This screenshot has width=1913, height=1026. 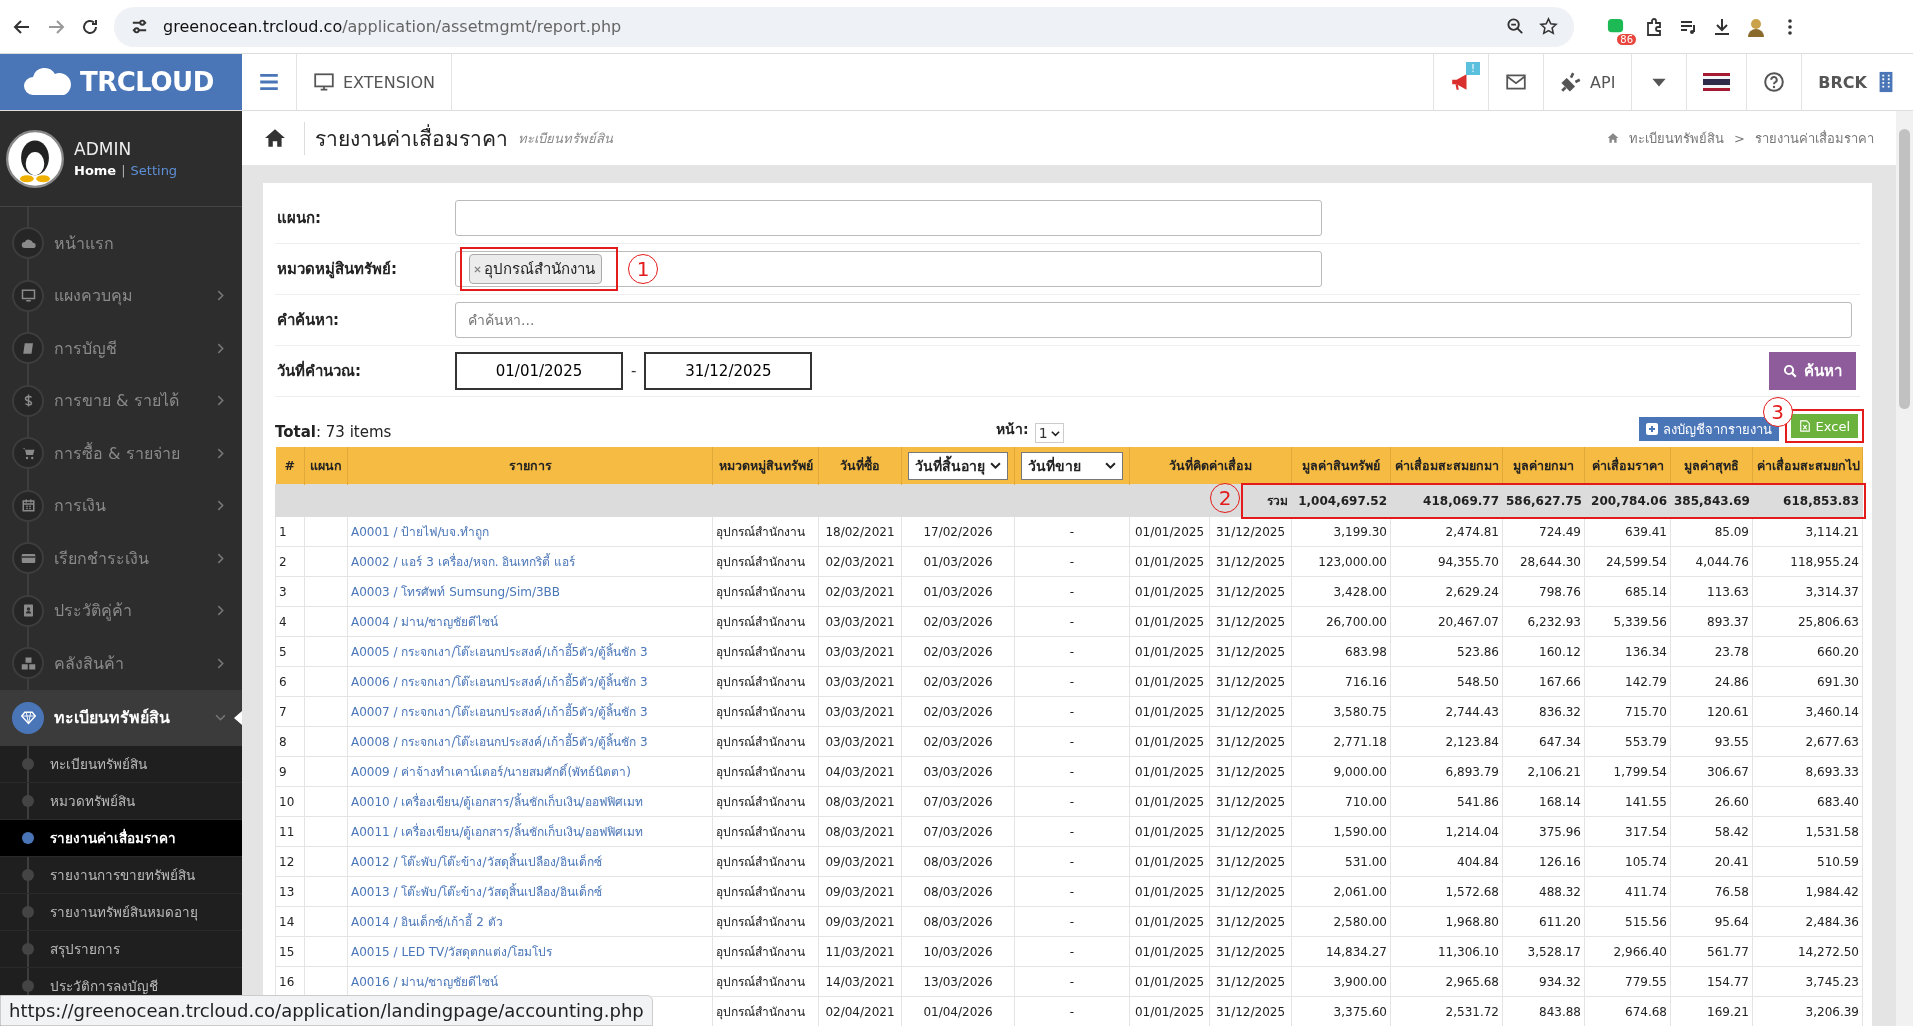 What do you see at coordinates (535, 269) in the screenshot?
I see `category-tag: อุปกรณ์สำนักงาน` at bounding box center [535, 269].